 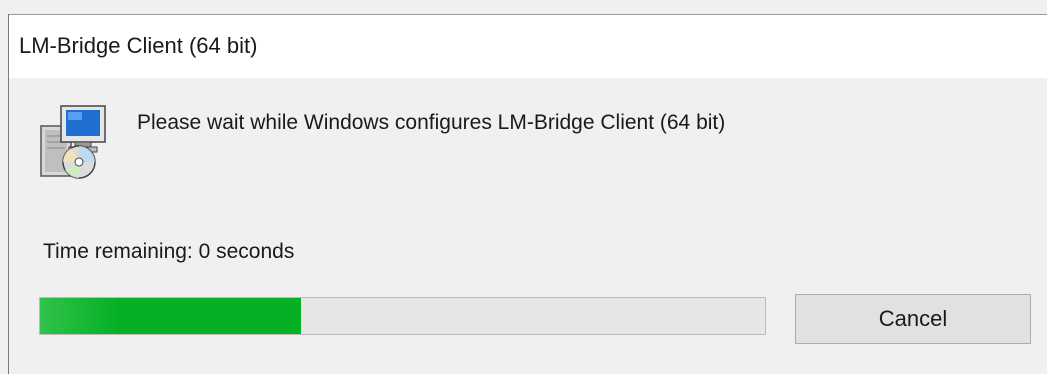 What do you see at coordinates (913, 319) in the screenshot?
I see `cancel-button: Cancel` at bounding box center [913, 319].